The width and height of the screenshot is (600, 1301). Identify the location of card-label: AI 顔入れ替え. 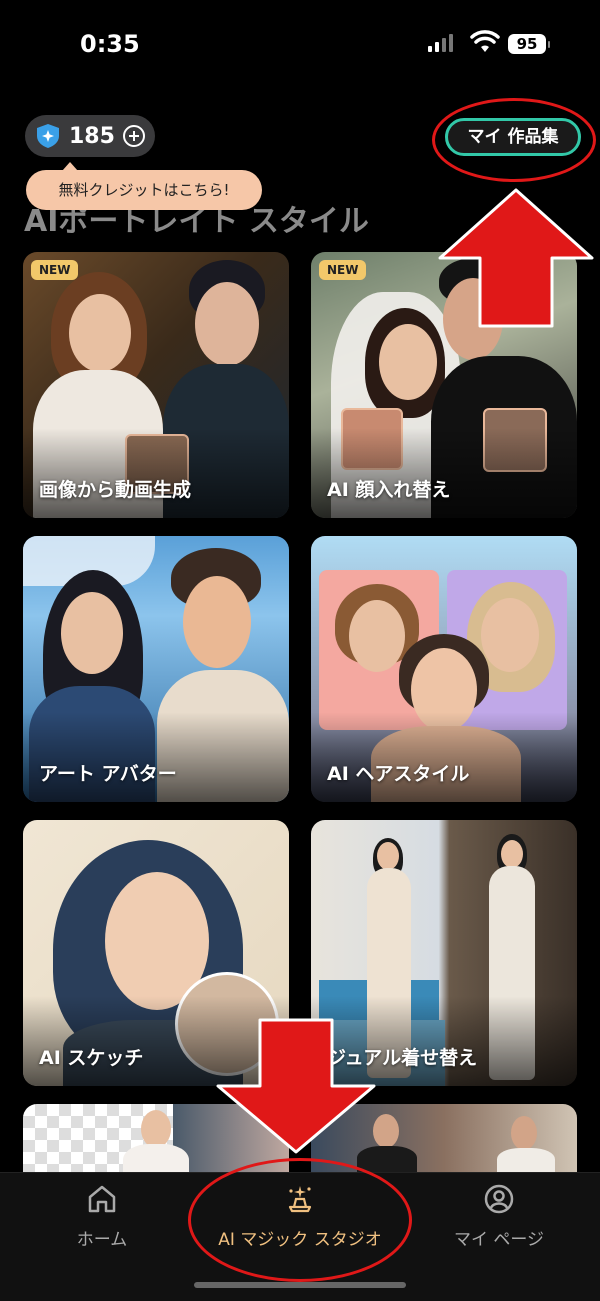
(389, 490).